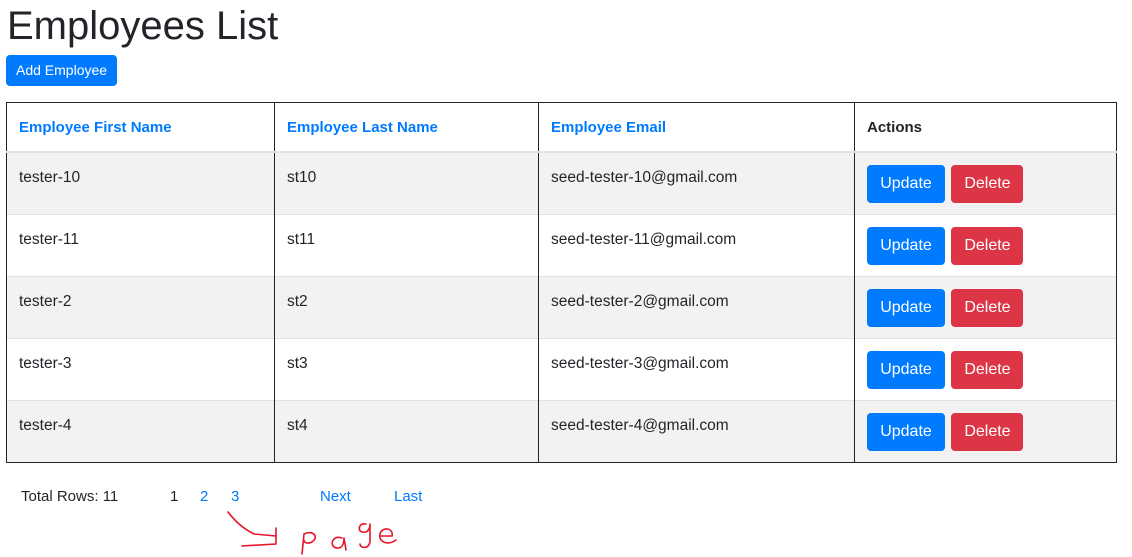 This screenshot has width=1132, height=557. I want to click on cell-last-name: st10, so click(406, 182).